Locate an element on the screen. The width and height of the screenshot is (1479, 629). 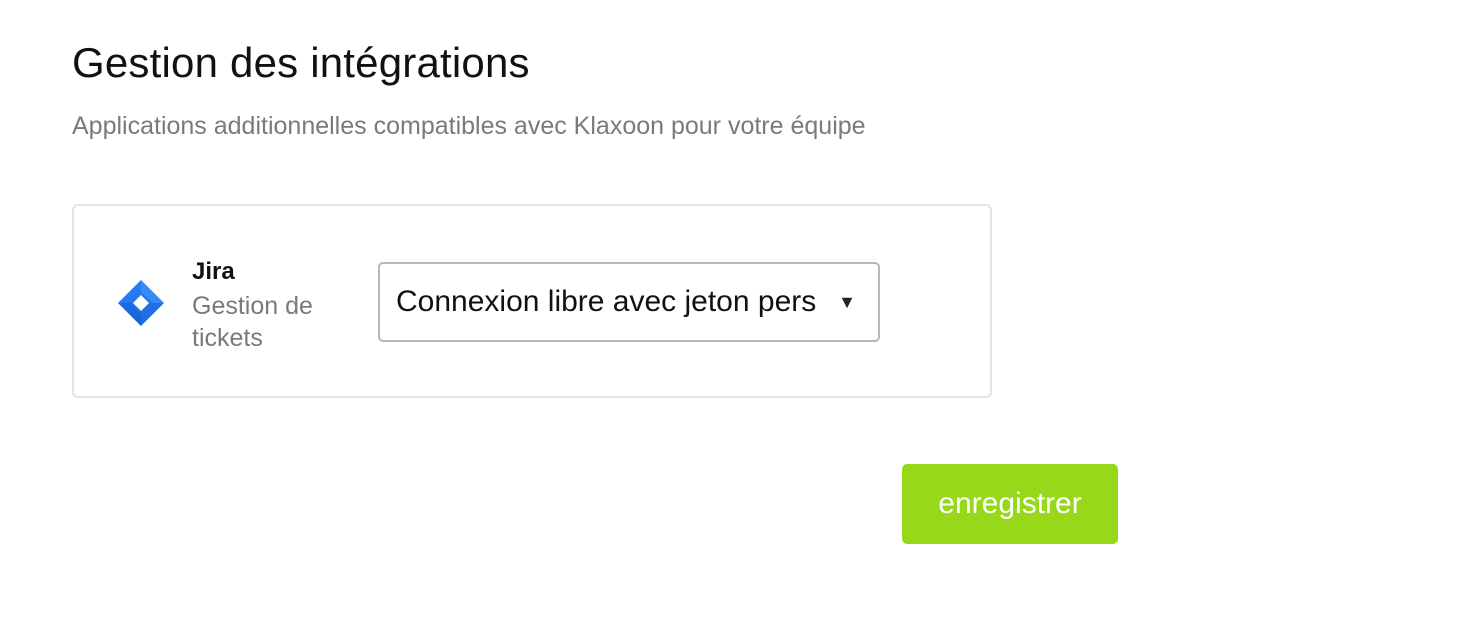
caret-down-icon: ▼ is located at coordinates (847, 302).